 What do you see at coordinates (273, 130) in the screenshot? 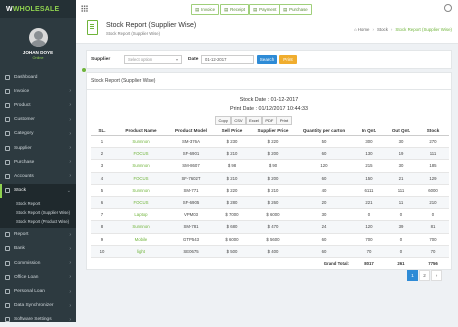
I see `column-header: Supplier Price` at bounding box center [273, 130].